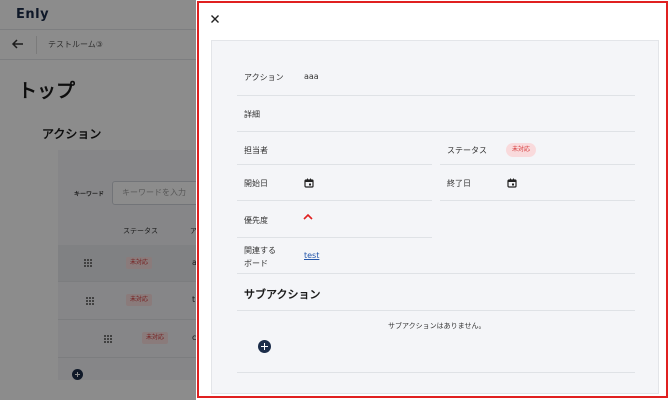 The width and height of the screenshot is (670, 400). What do you see at coordinates (282, 294) in the screenshot?
I see `subaction-title: サブアクション` at bounding box center [282, 294].